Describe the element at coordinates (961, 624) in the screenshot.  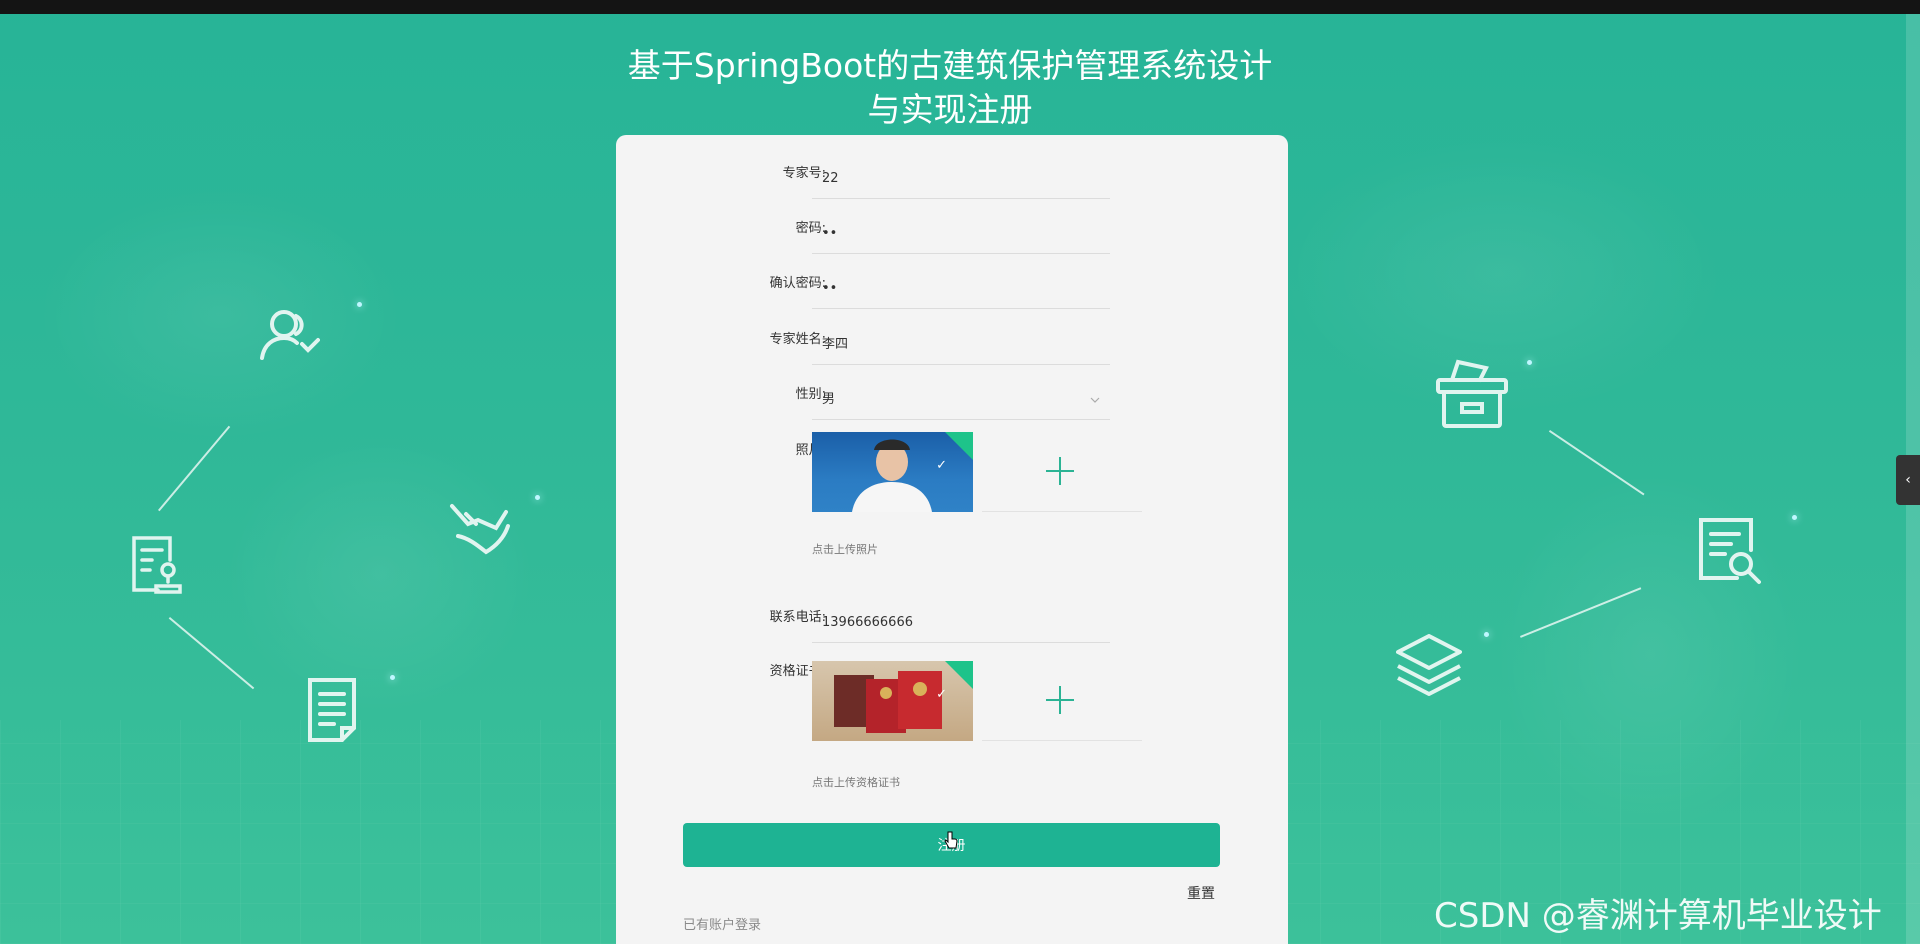
I see `phone-input: 13966666666` at that location.